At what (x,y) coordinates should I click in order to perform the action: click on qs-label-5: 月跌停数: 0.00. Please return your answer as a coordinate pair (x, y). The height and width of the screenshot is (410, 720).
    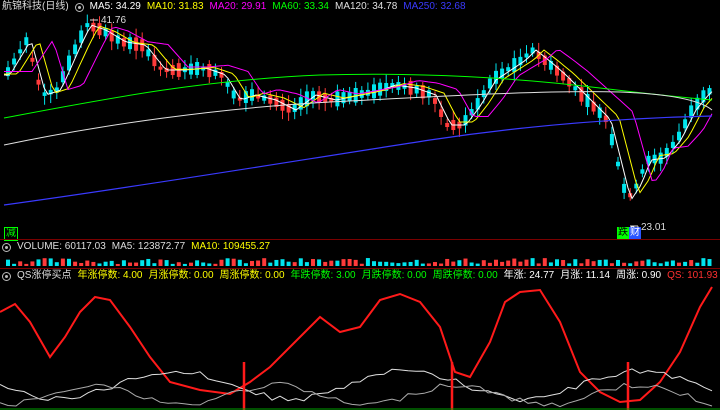
    Looking at the image, I should click on (394, 275).